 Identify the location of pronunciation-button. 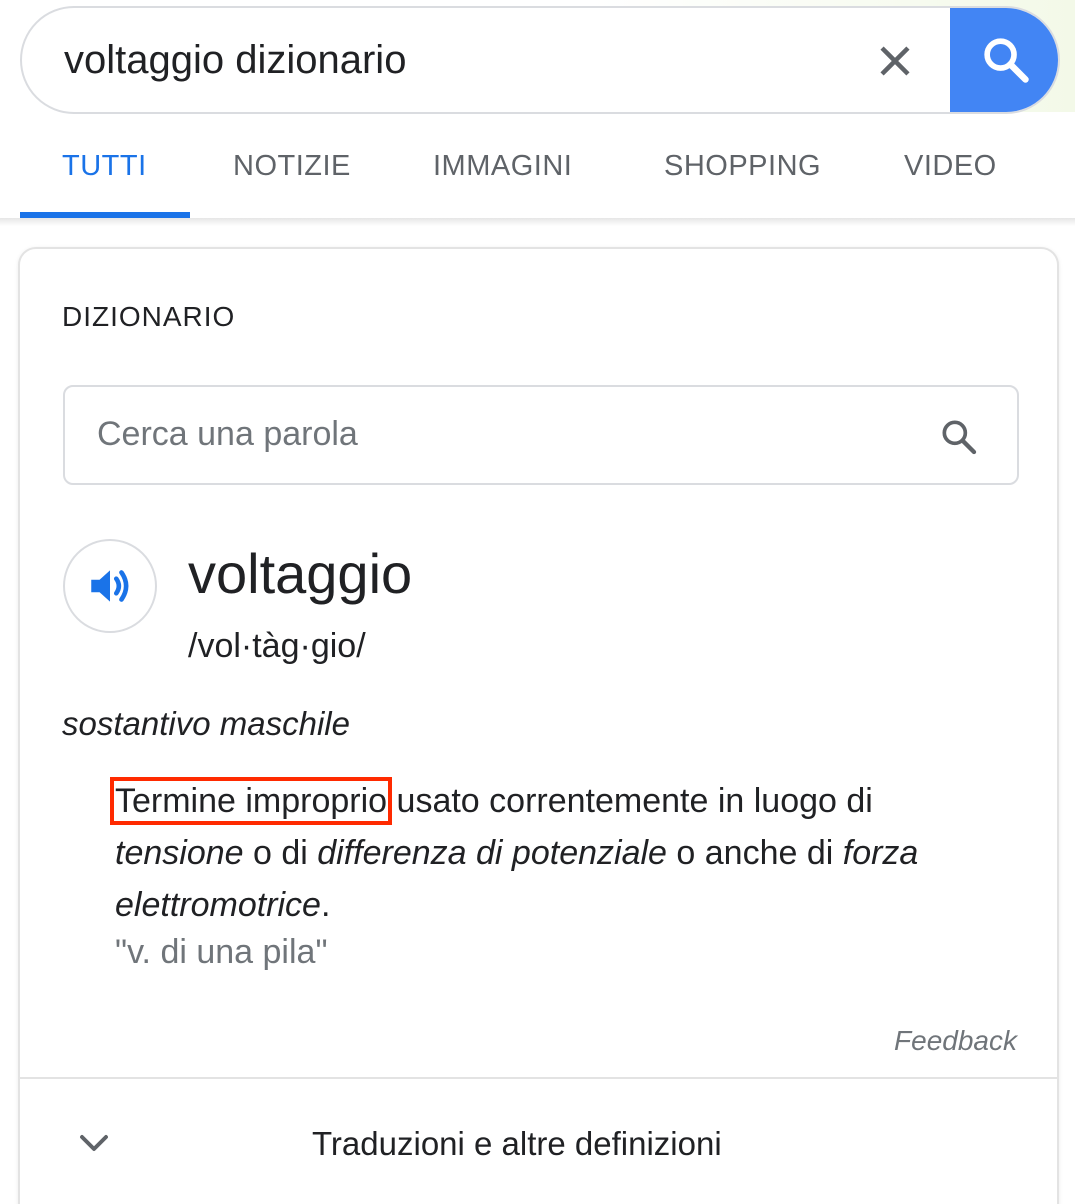
(110, 586).